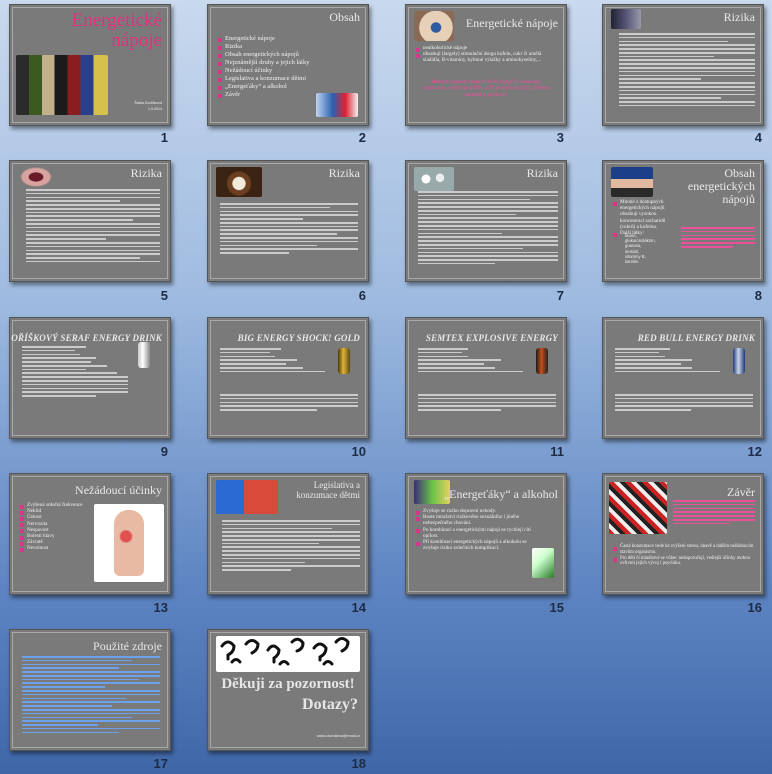  Describe the element at coordinates (362, 295) in the screenshot. I see `slide-number: 6` at that location.